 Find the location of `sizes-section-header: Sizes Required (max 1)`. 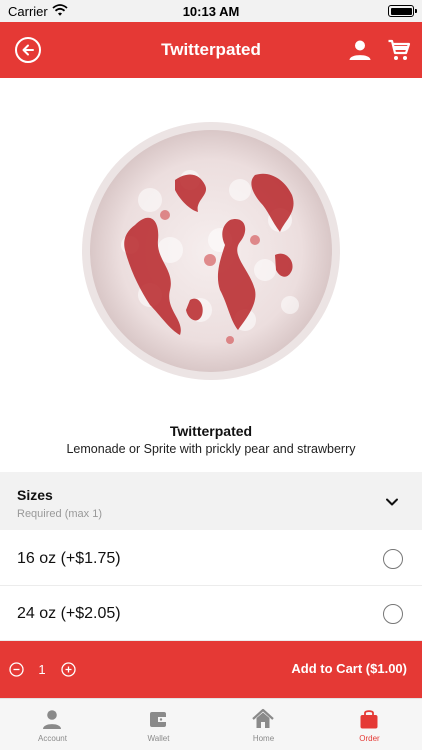

sizes-section-header: Sizes Required (max 1) is located at coordinates (211, 501).